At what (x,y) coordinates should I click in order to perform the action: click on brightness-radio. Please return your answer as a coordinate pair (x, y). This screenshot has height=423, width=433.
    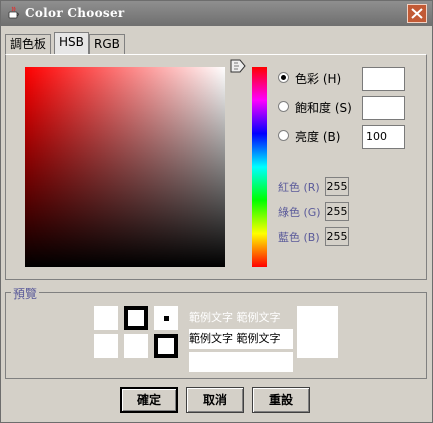
    Looking at the image, I should click on (283, 135).